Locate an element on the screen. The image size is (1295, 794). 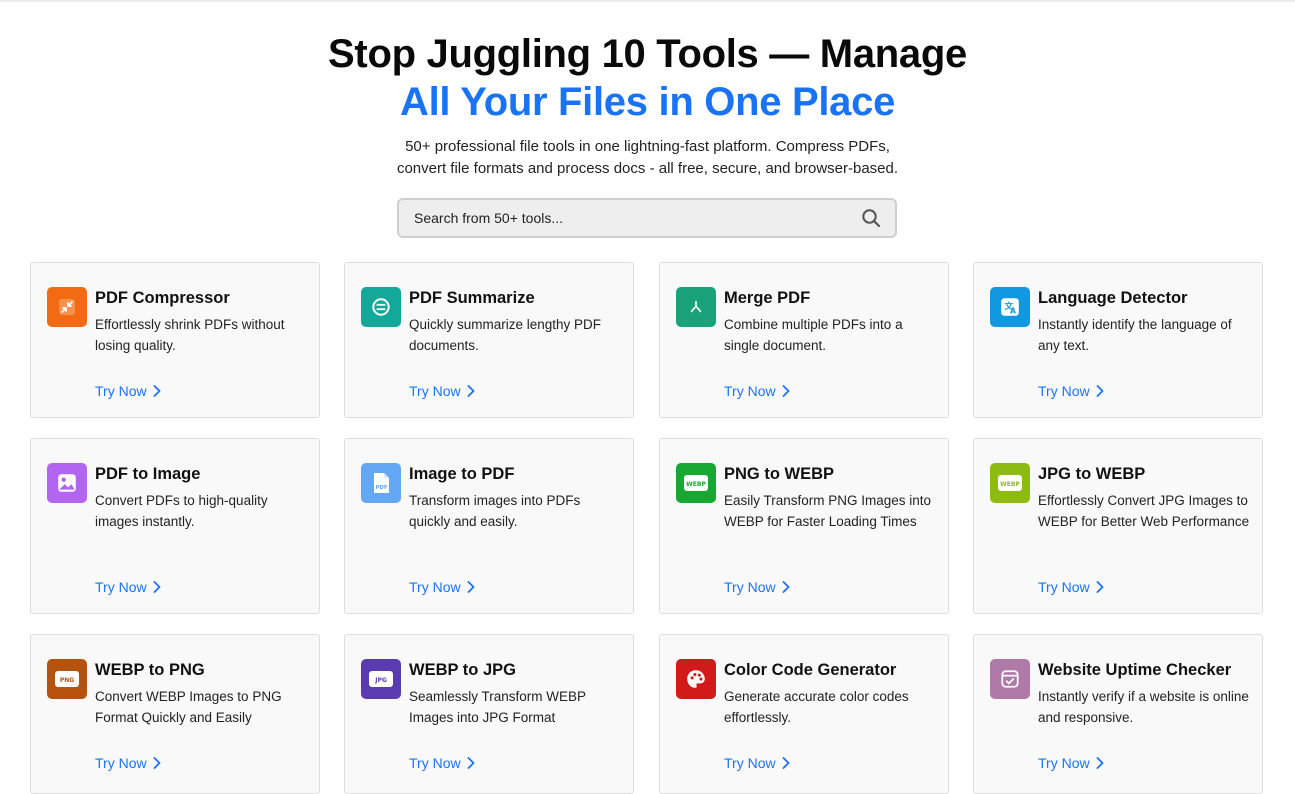
translate-icon: 文A is located at coordinates (1010, 307).